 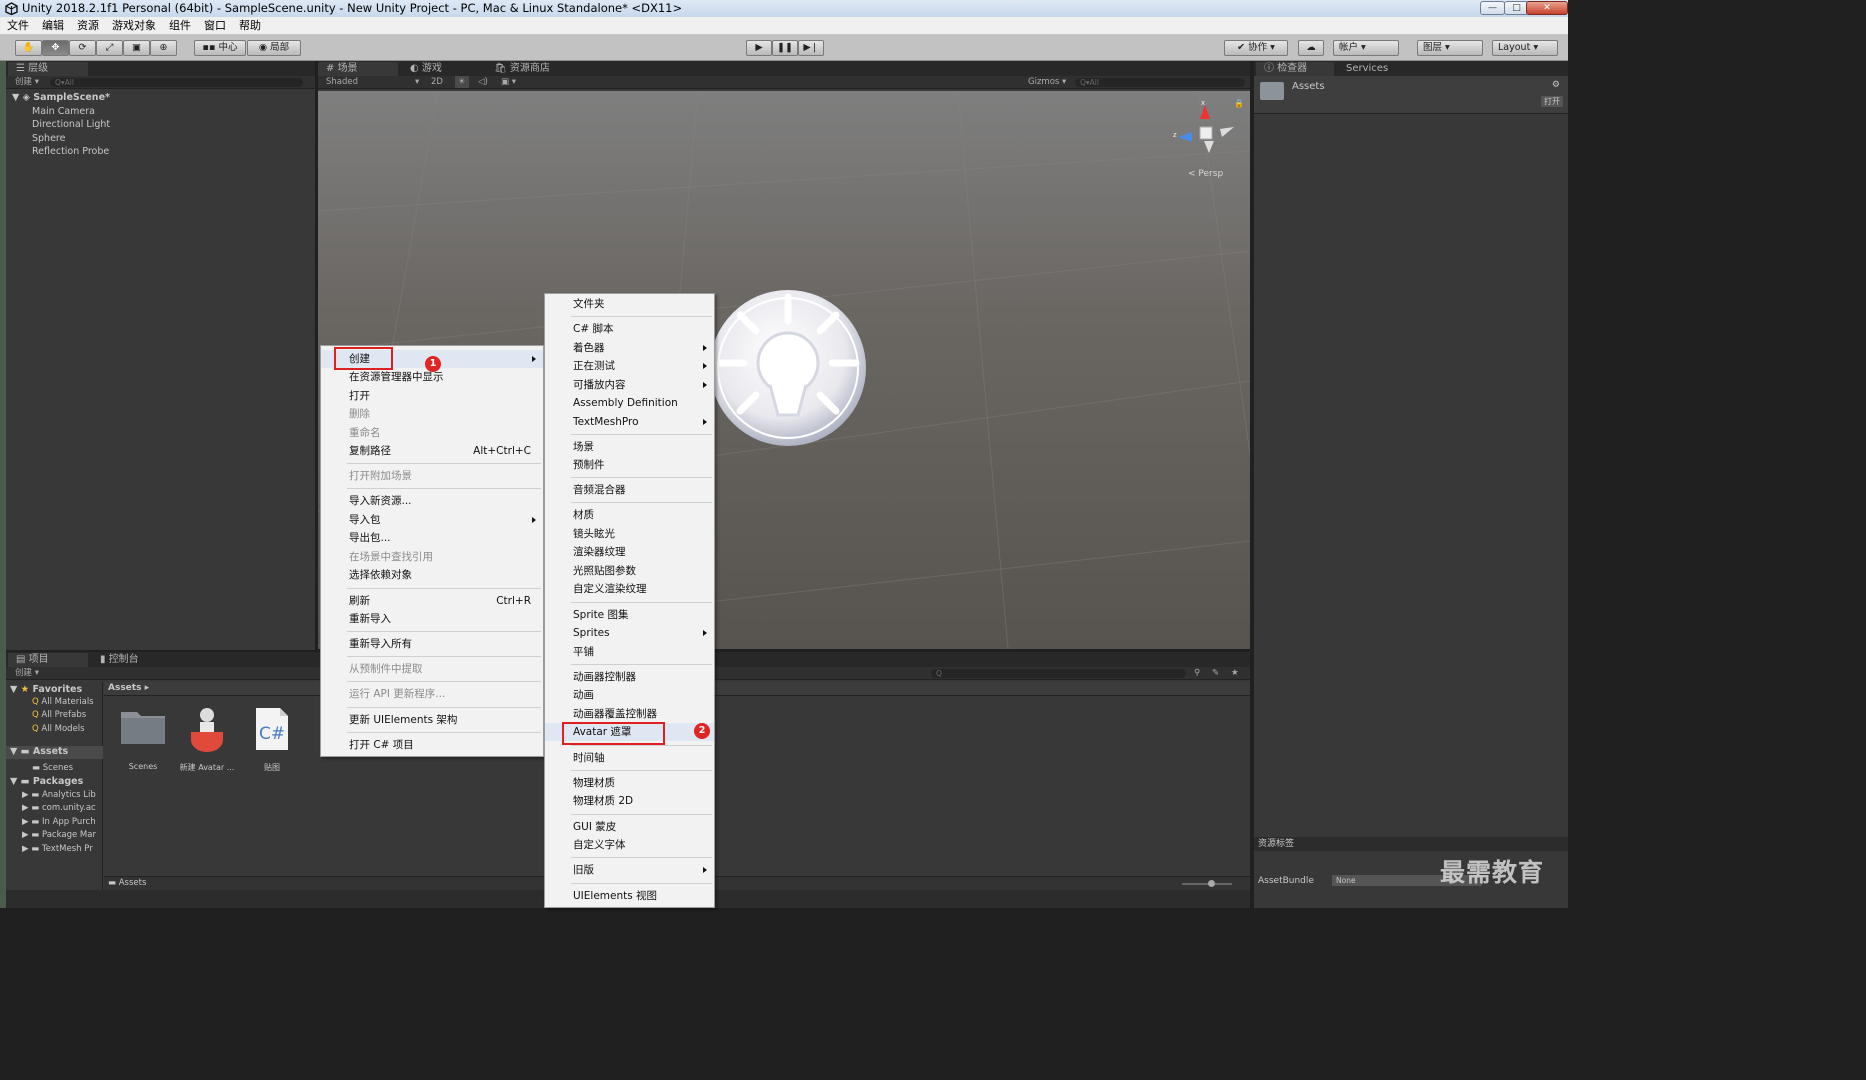 What do you see at coordinates (57, 849) in the screenshot?
I see `package-item: ▶ ▬ TextMesh Pr` at bounding box center [57, 849].